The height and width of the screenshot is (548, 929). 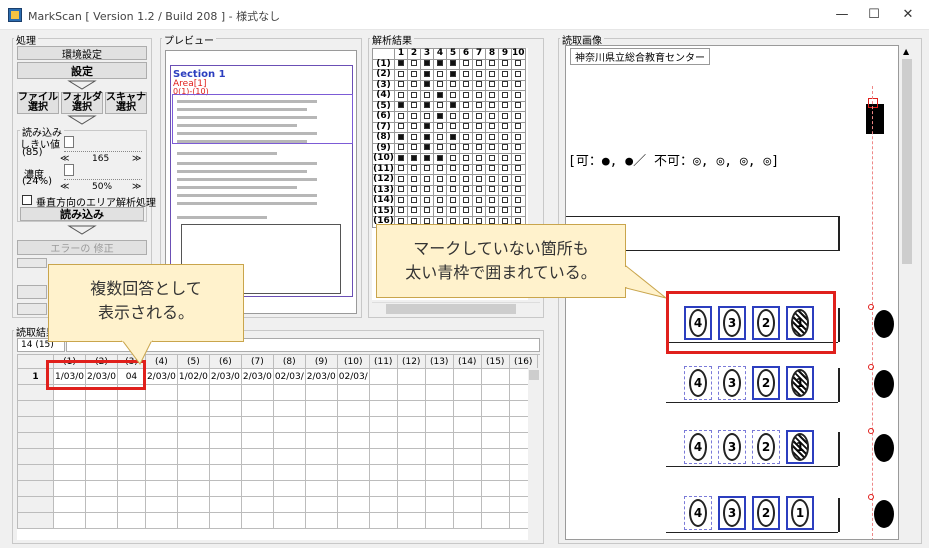 What do you see at coordinates (439, 361) in the screenshot?
I see `grid-column-header: (13)` at bounding box center [439, 361].